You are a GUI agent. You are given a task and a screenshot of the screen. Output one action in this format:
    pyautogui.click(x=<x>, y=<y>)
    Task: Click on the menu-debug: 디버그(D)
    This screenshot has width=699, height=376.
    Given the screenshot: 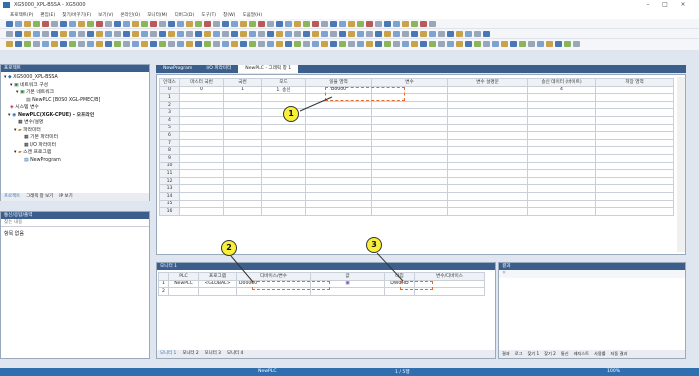 What is the action you would take?
    pyautogui.click(x=184, y=15)
    